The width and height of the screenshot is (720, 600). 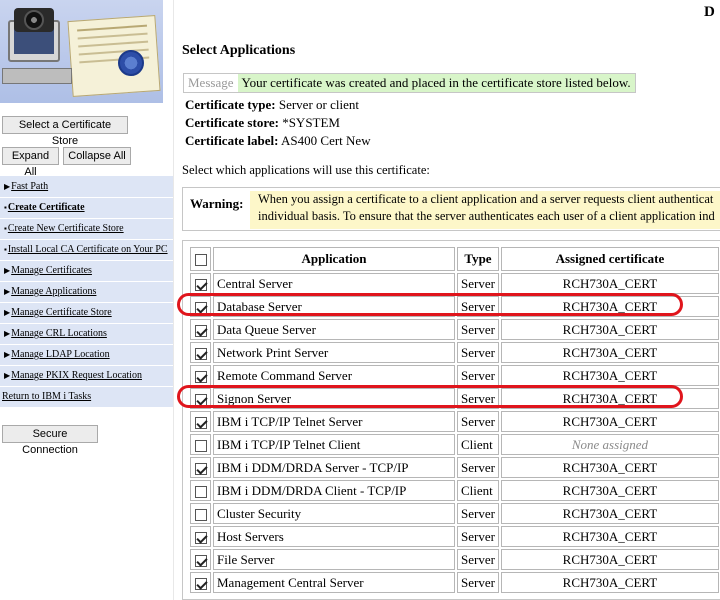 I want to click on expand-all-button: Expand All, so click(x=30, y=162).